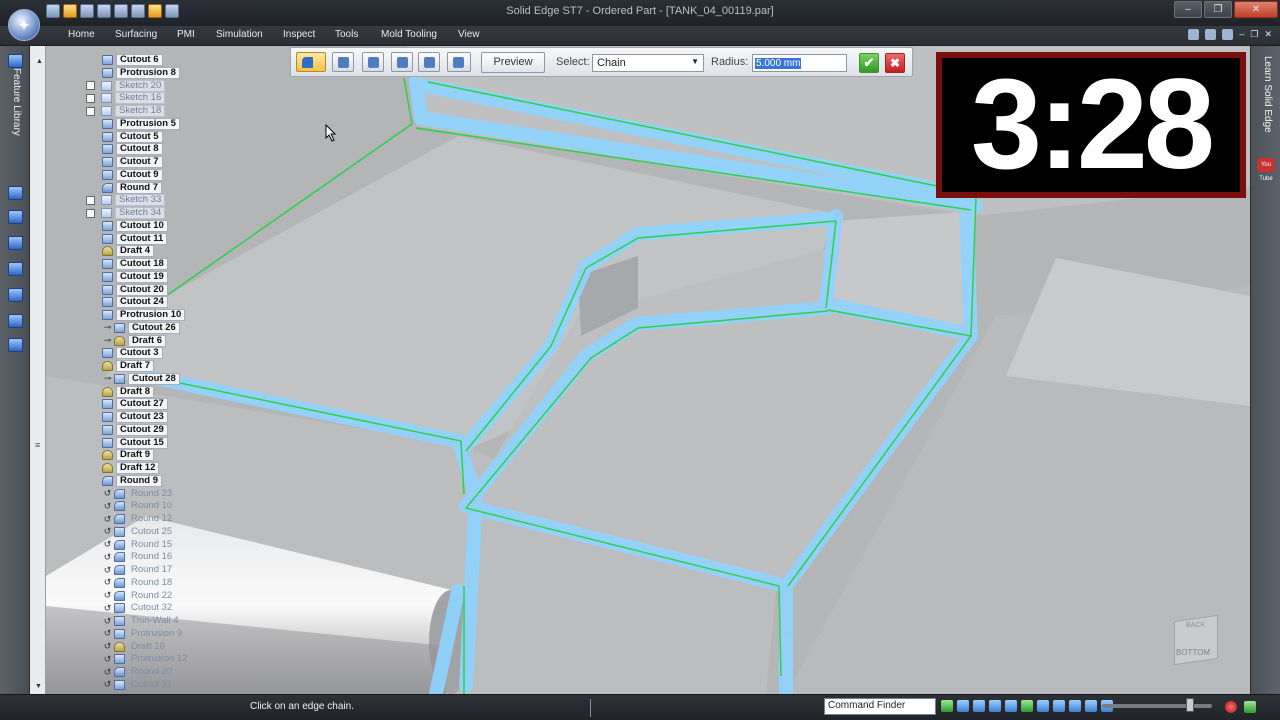  Describe the element at coordinates (799, 63) in the screenshot. I see `radius-input: 5.000 mm` at that location.